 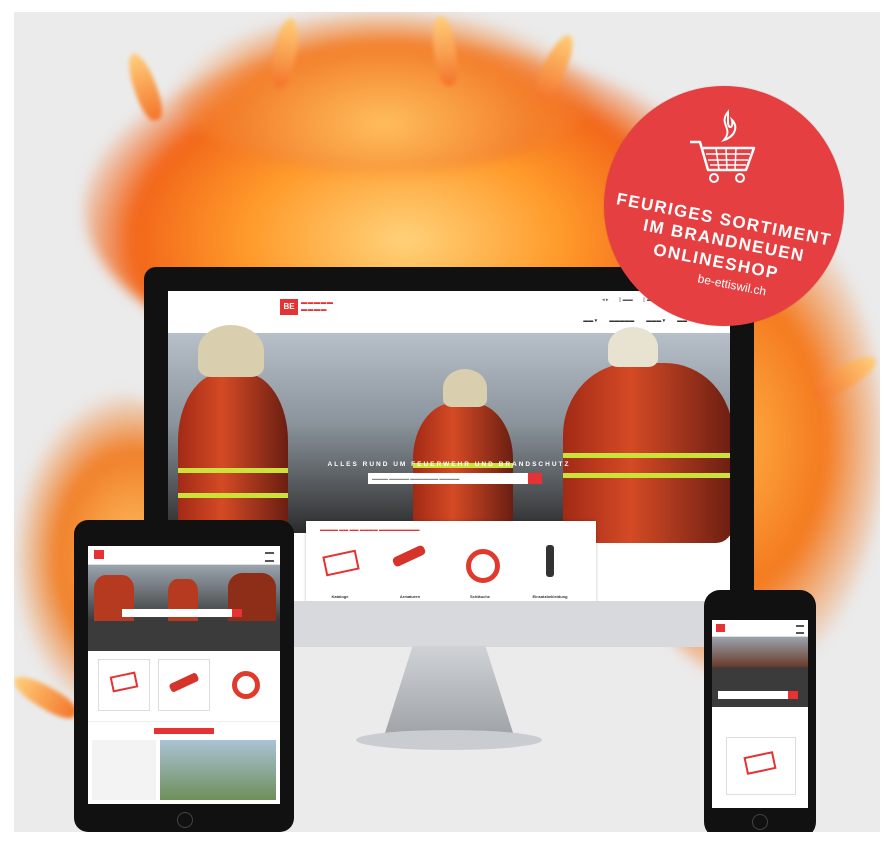 What do you see at coordinates (449, 740) in the screenshot?
I see `monitor-stand-base` at bounding box center [449, 740].